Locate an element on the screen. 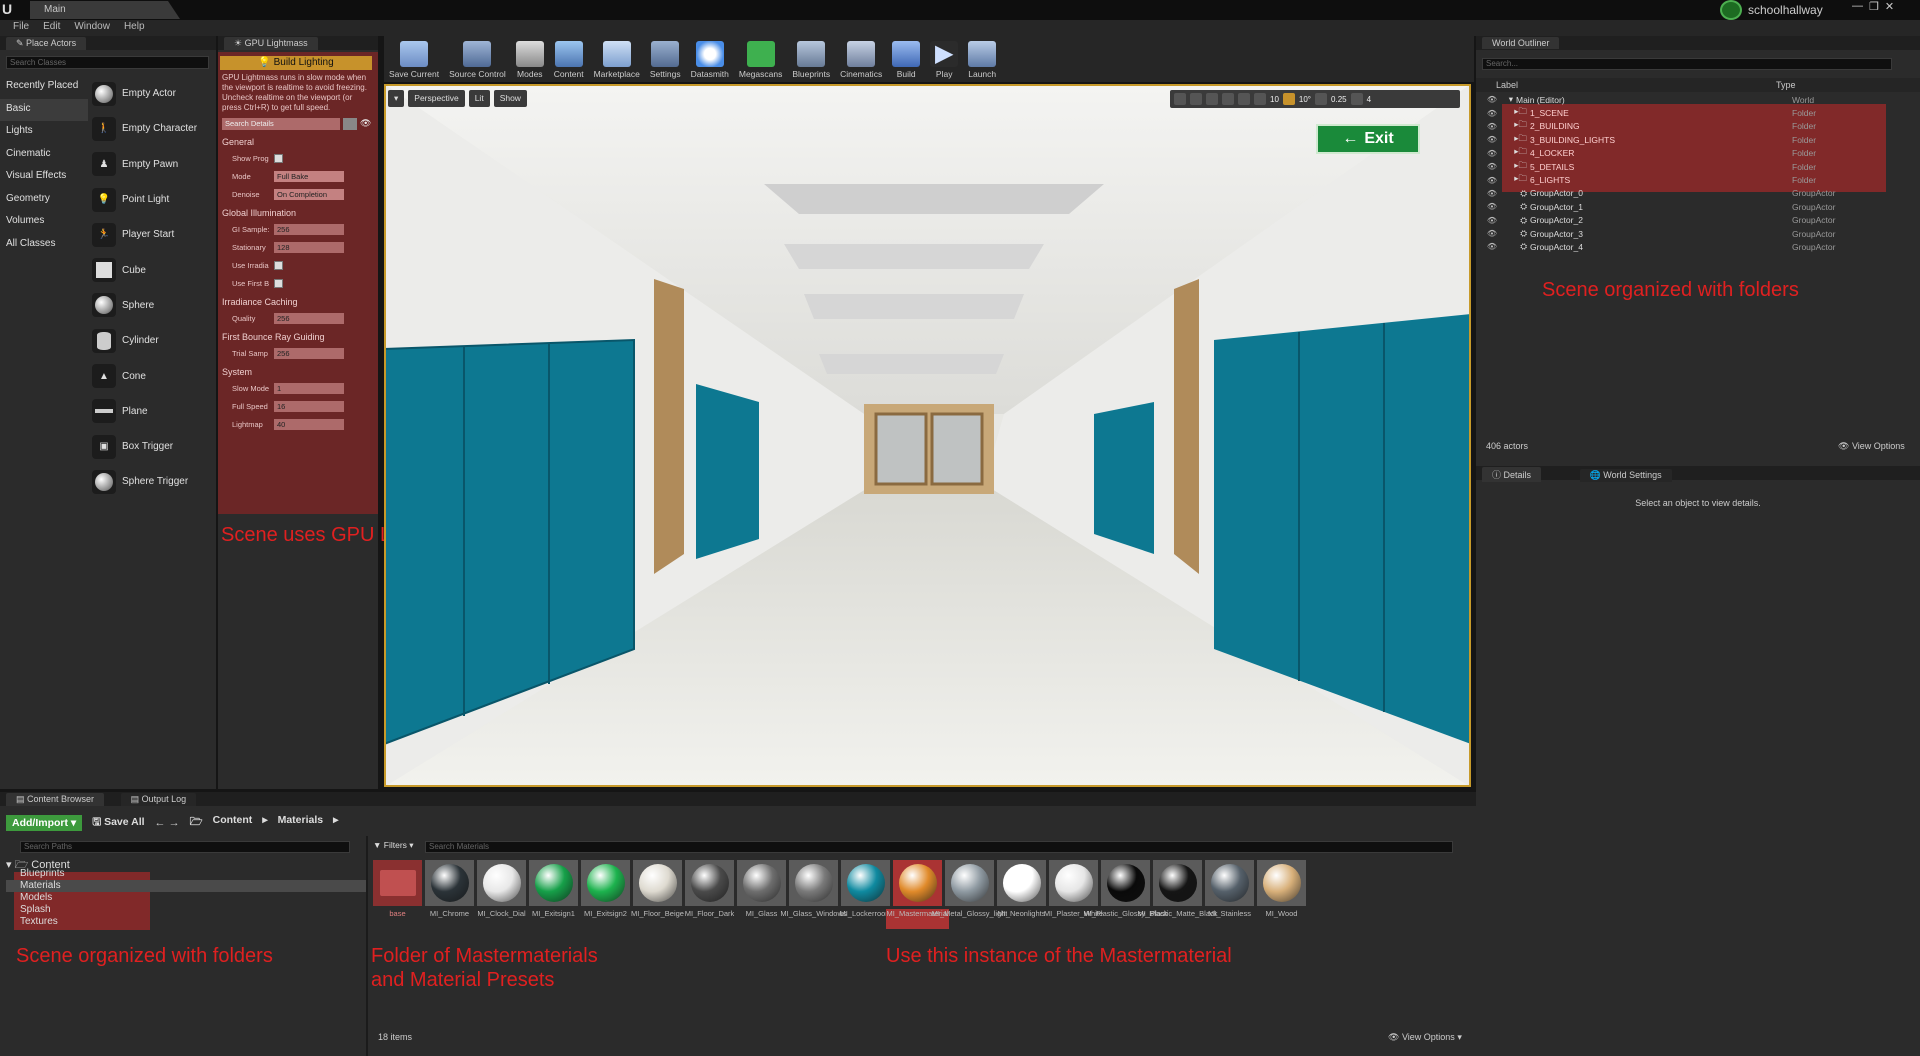 The image size is (1920, 1056). material-asset: MI_Glass is located at coordinates (761, 894).